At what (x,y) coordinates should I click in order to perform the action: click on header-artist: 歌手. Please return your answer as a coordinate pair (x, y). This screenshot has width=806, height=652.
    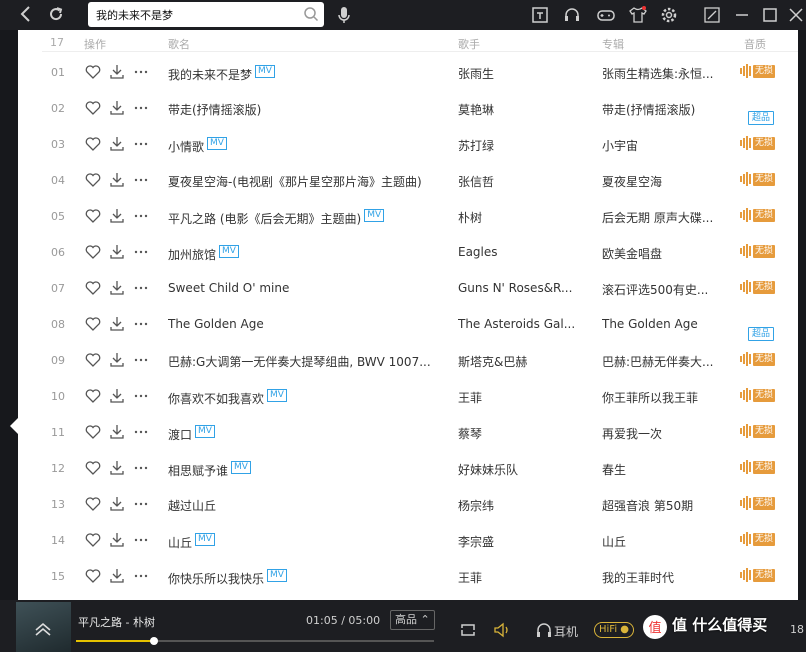
    Looking at the image, I should click on (469, 44).